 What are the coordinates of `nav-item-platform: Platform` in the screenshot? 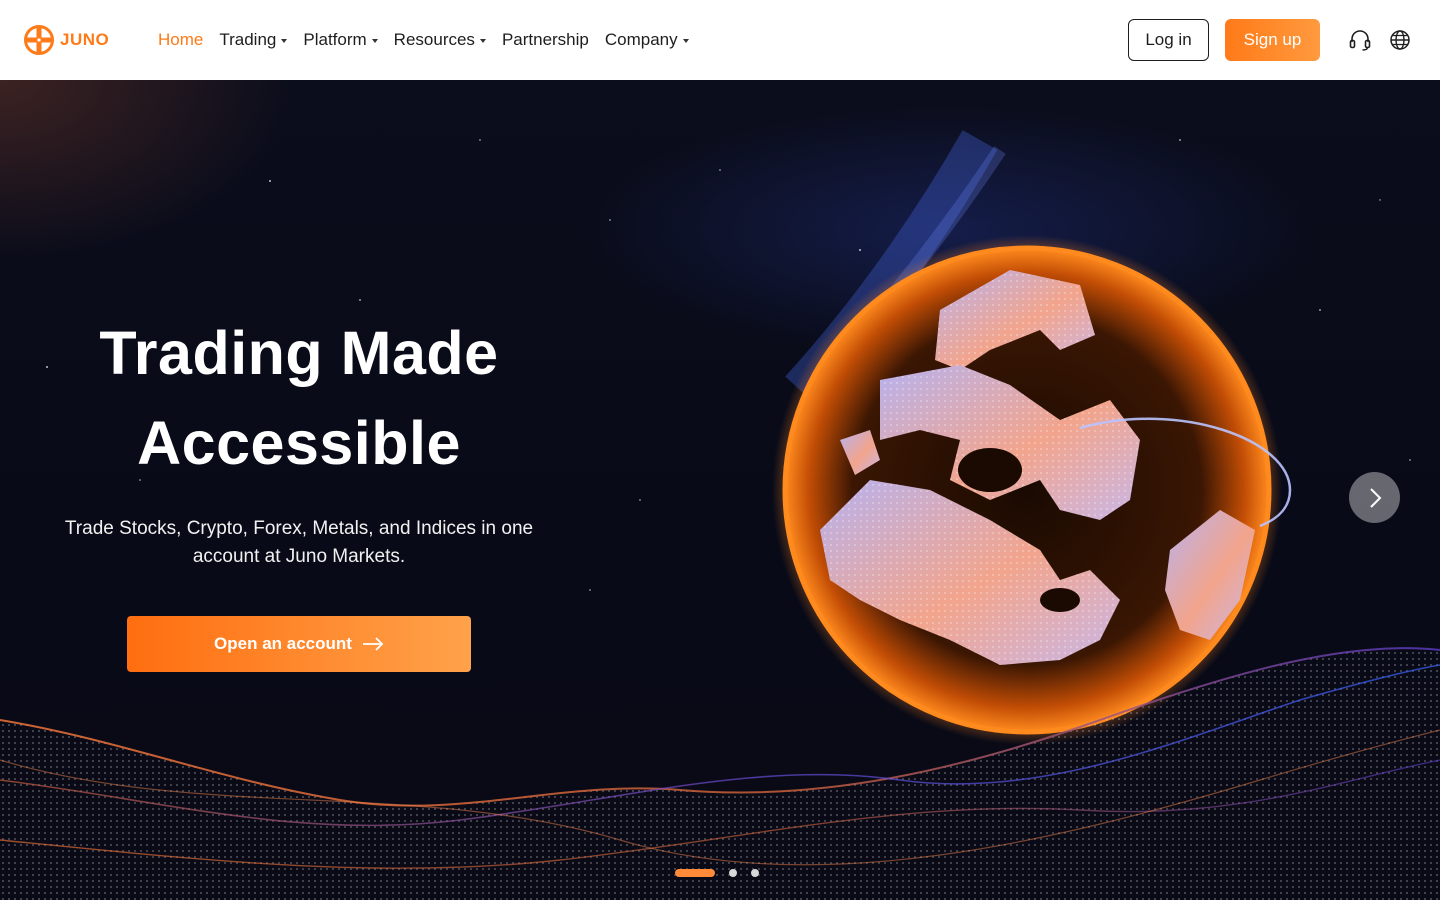 It's located at (340, 40).